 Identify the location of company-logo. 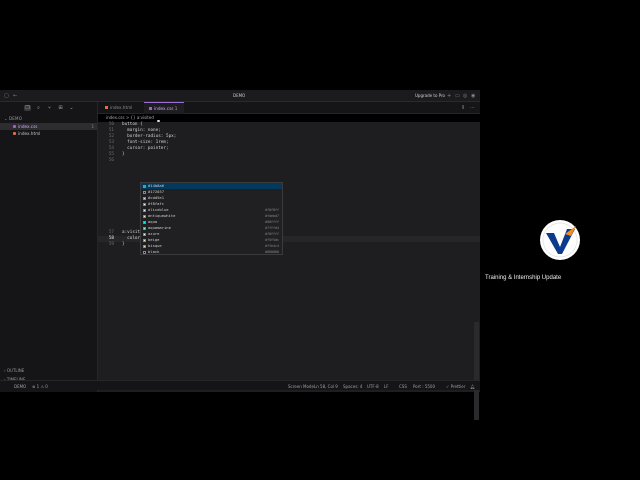
(560, 240).